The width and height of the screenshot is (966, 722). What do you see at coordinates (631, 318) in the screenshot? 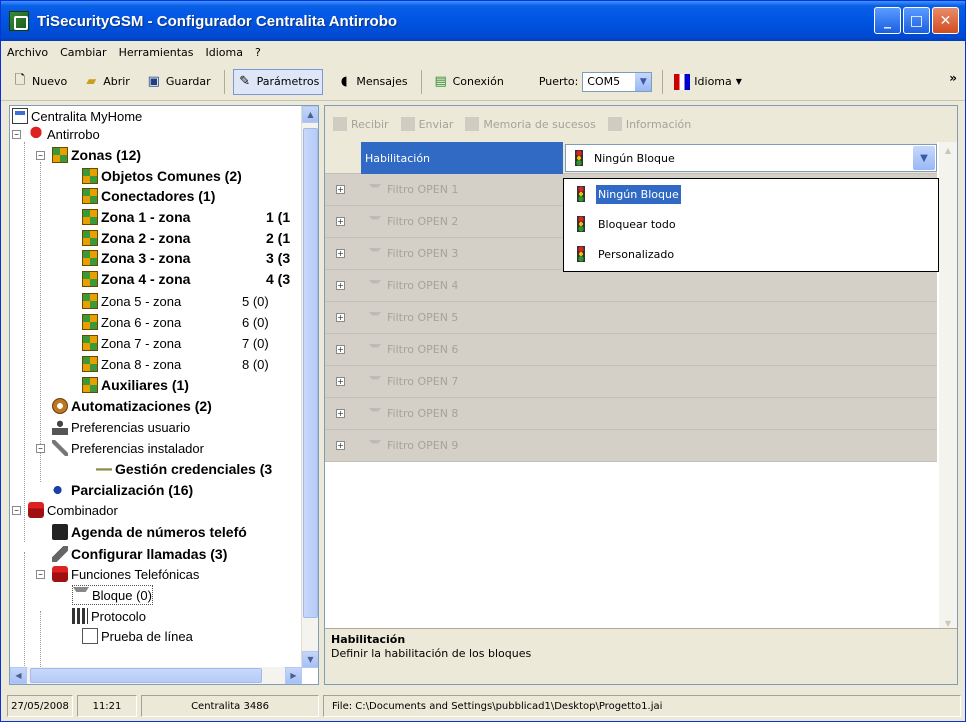
I see `filter-row: + Filtro OPEN 5` at bounding box center [631, 318].